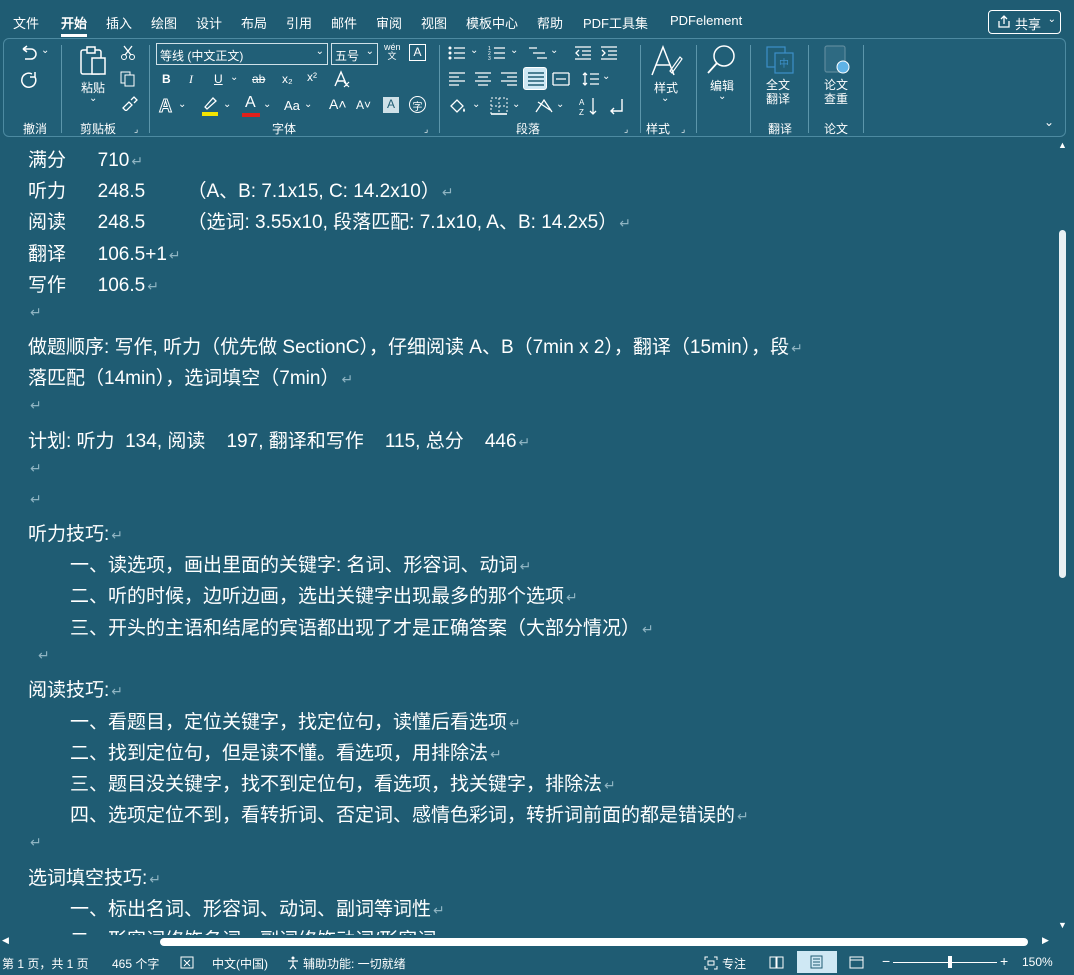 The width and height of the screenshot is (1074, 975). What do you see at coordinates (778, 85) in the screenshot?
I see `full-translate-label-1: 全文` at bounding box center [778, 85].